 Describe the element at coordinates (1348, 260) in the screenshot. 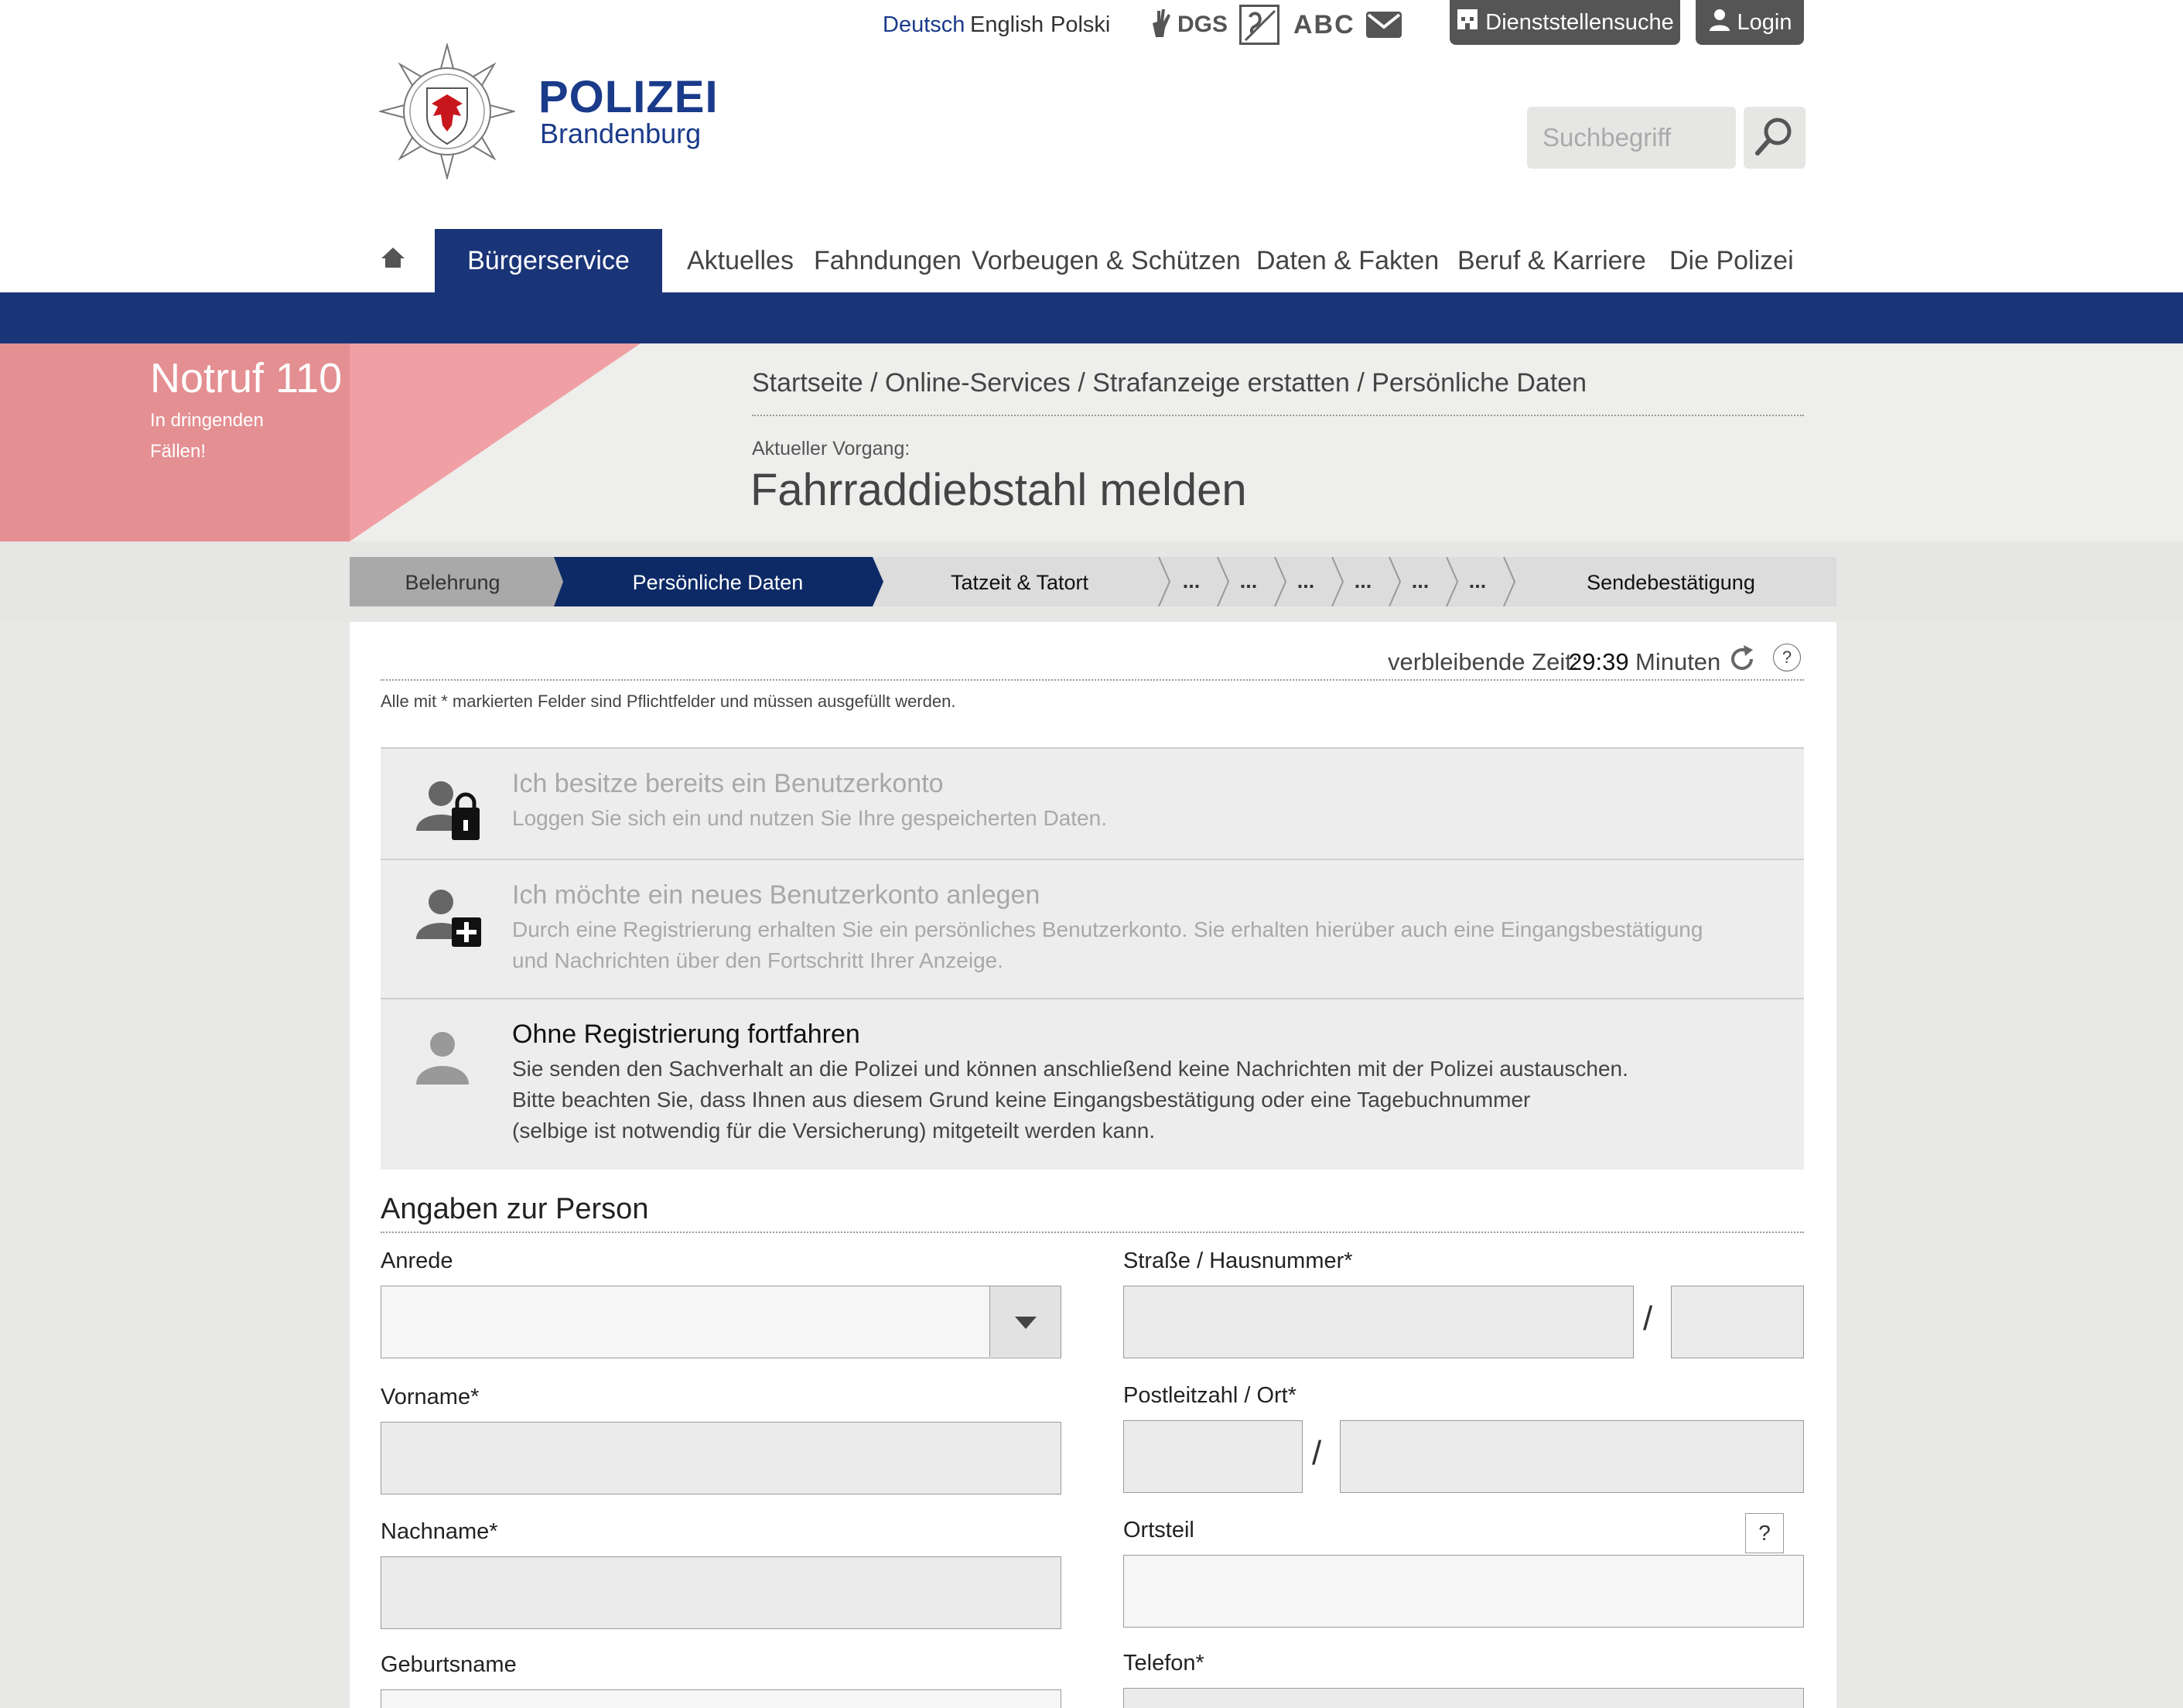

I see `nav-daten-fakten: Daten & Fakten` at that location.